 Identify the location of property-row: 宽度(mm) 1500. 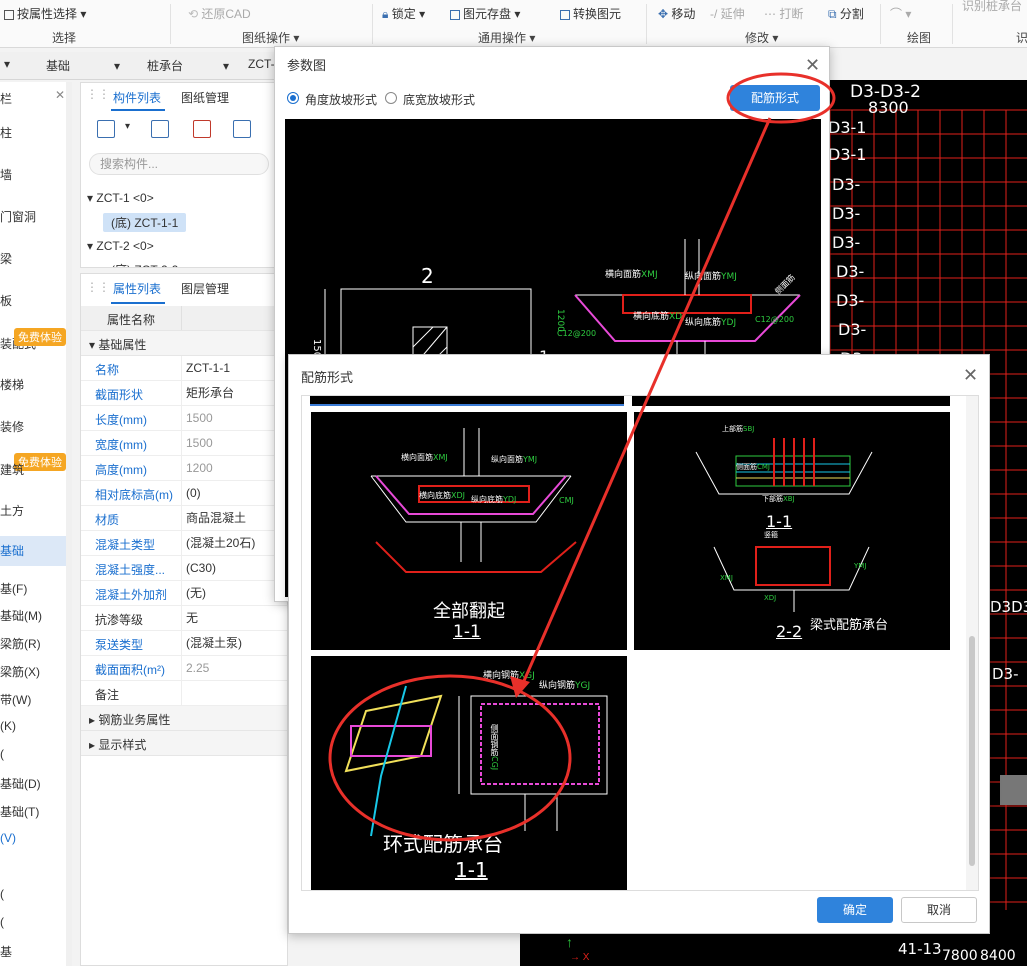
(184, 443).